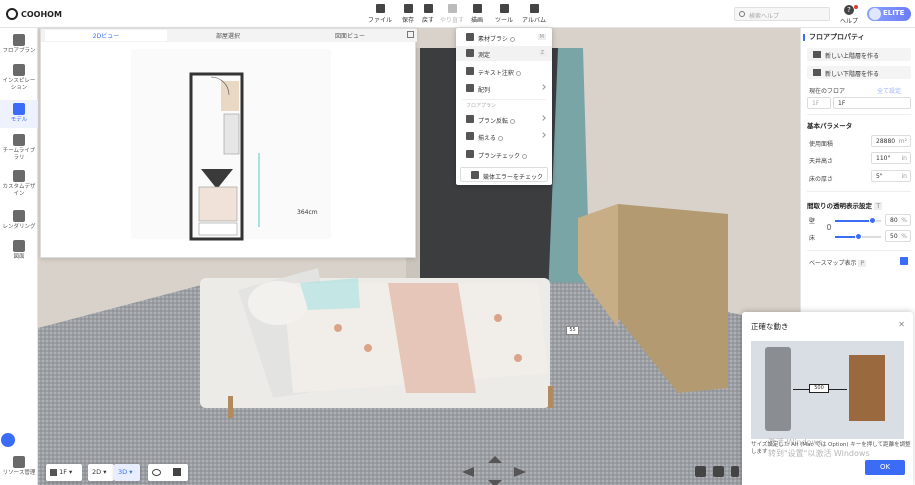 This screenshot has height=485, width=915. Describe the element at coordinates (504, 88) in the screenshot. I see `menu-item-array: 配列` at that location.